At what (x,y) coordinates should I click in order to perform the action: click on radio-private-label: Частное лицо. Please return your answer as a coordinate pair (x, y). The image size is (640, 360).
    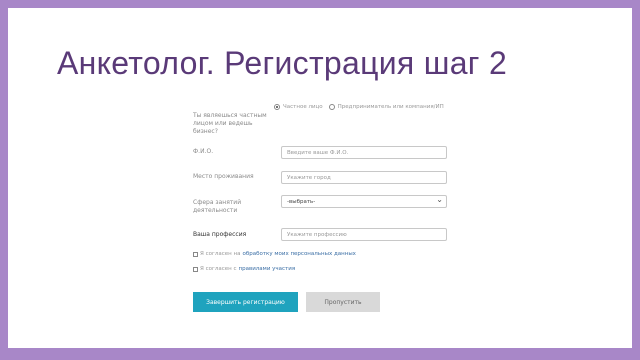
    Looking at the image, I should click on (303, 107).